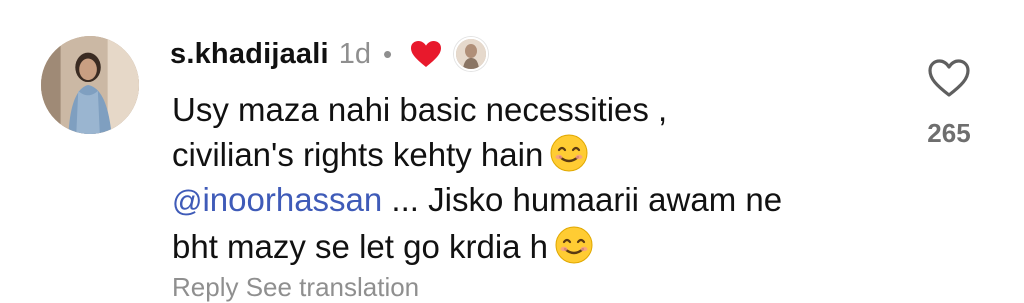 This screenshot has width=1024, height=303. I want to click on author-photo, so click(471, 54).